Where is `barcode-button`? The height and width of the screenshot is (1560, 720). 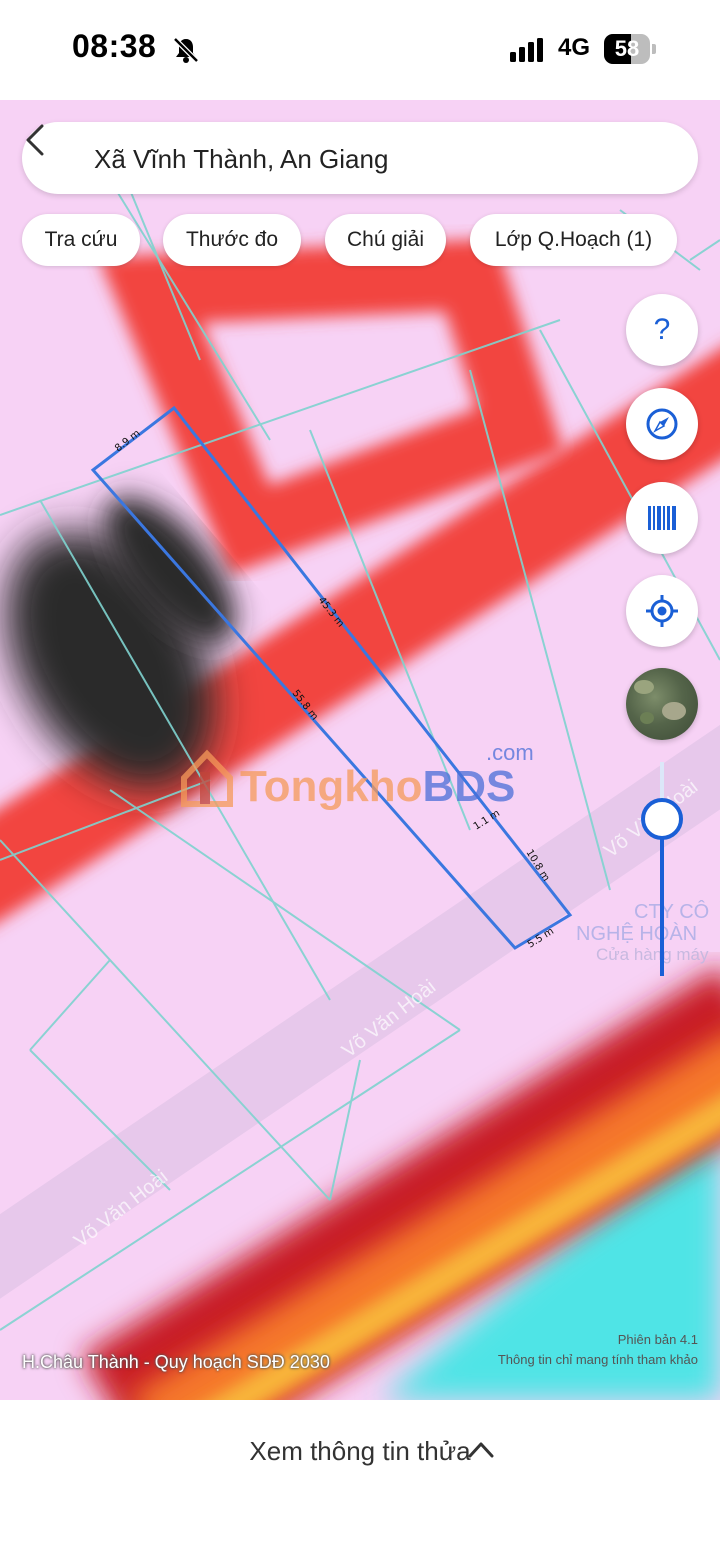 barcode-button is located at coordinates (662, 518).